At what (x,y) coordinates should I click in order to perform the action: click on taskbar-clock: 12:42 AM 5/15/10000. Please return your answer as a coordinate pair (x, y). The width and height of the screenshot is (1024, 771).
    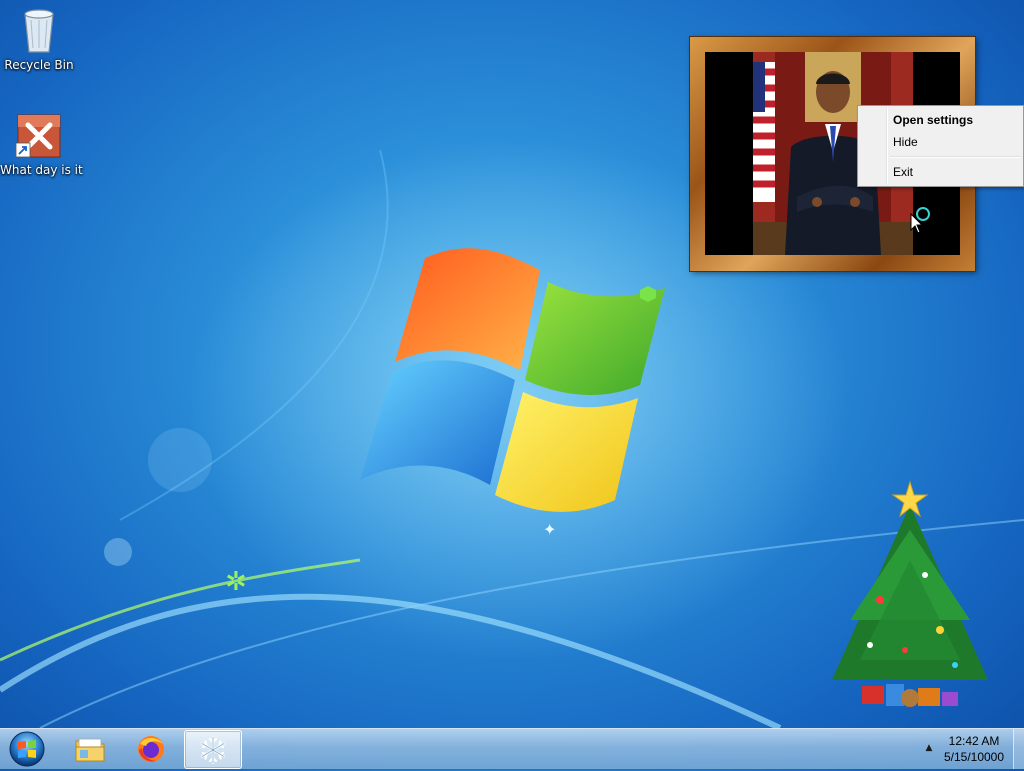
    Looking at the image, I should click on (974, 749).